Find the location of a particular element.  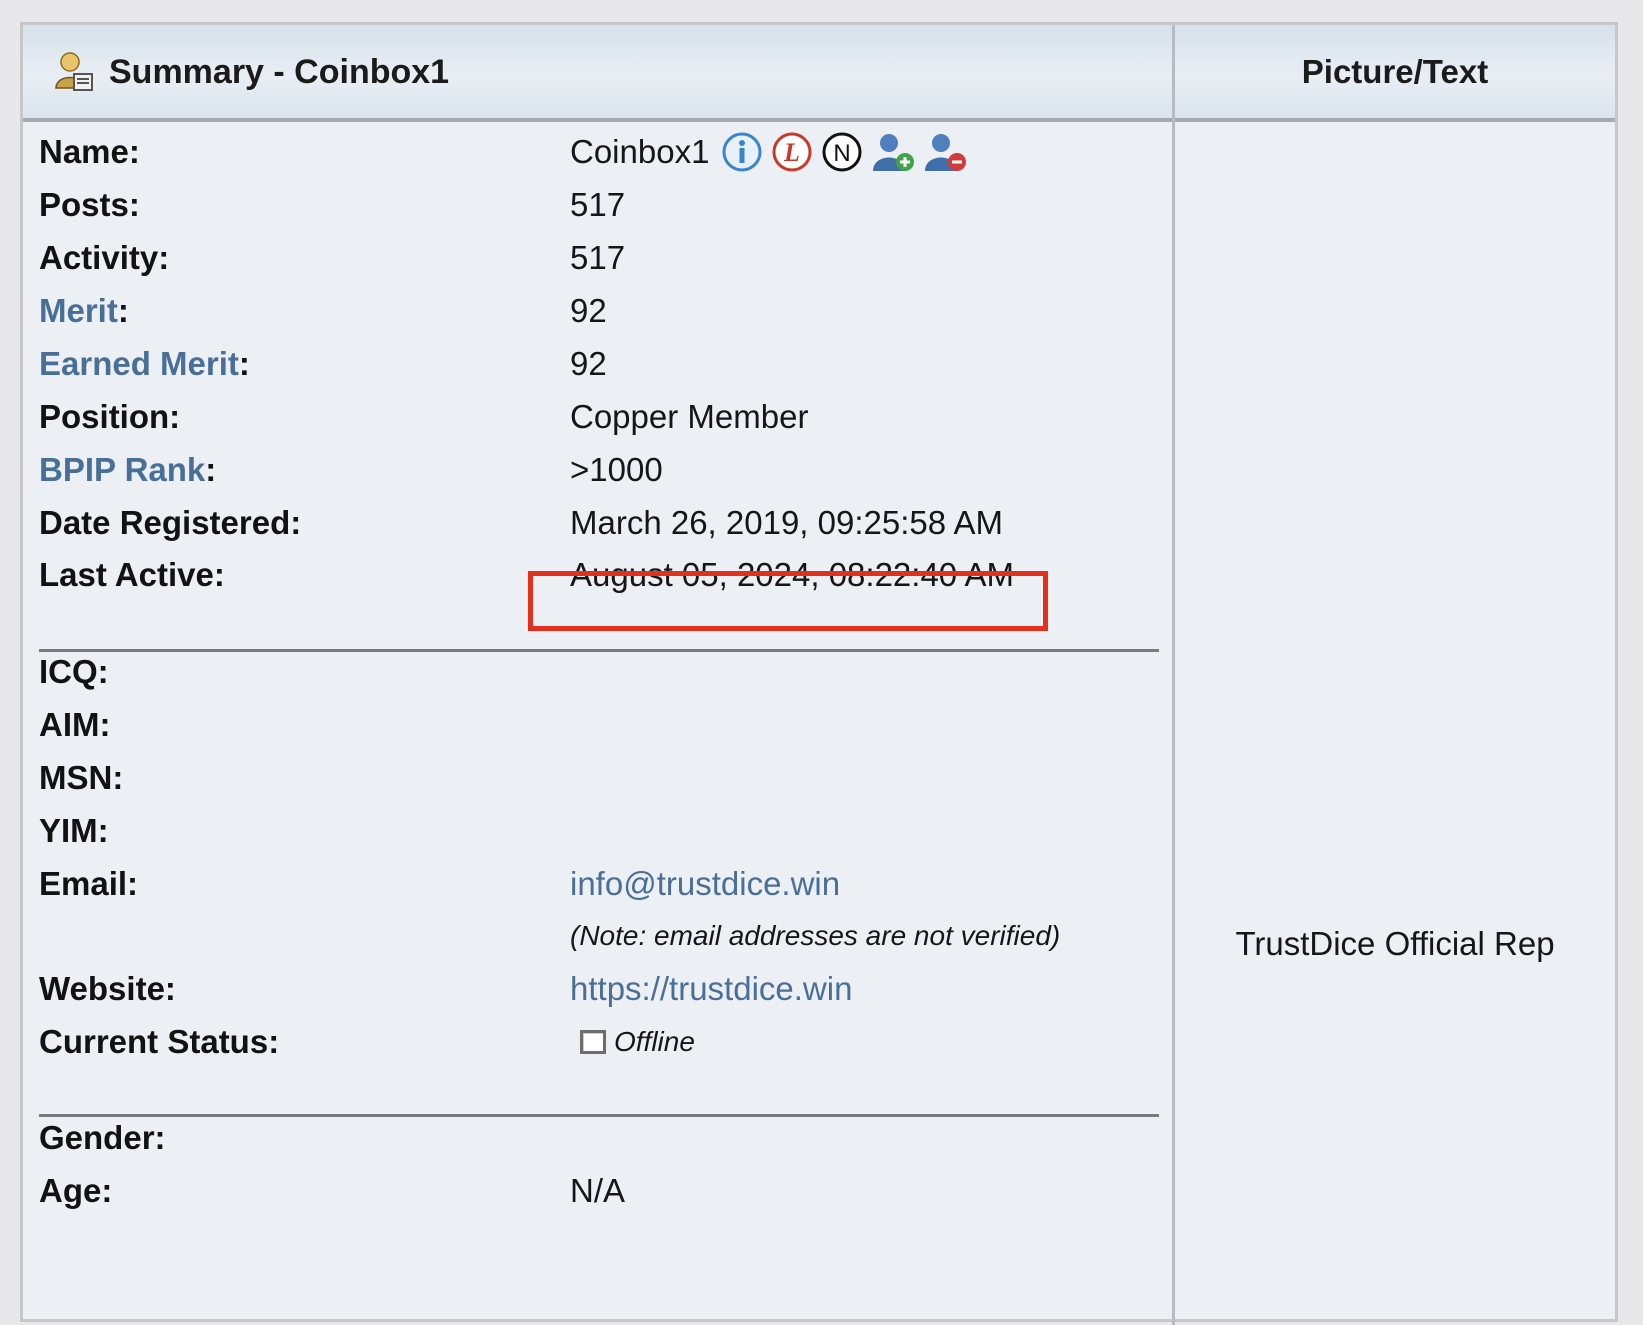

merit-label: Merit: is located at coordinates (84, 310).